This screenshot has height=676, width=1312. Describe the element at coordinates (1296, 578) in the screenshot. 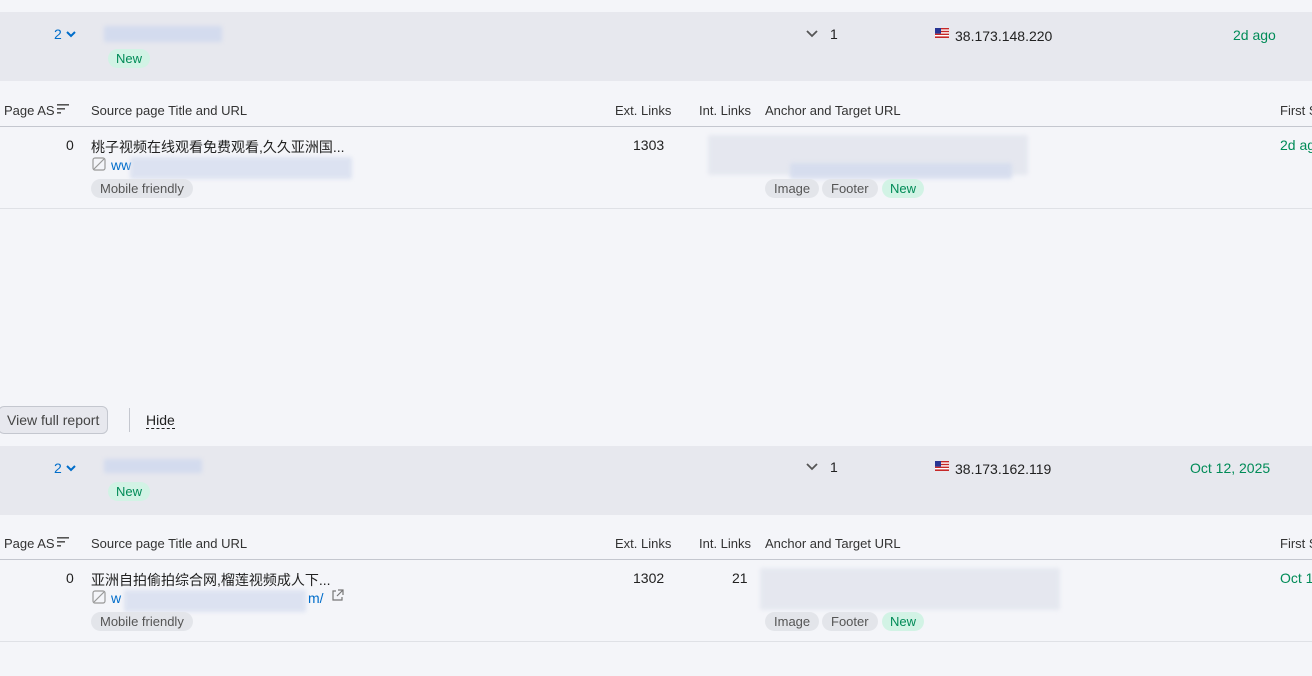

I see `first-seen-value: Oct 1` at that location.